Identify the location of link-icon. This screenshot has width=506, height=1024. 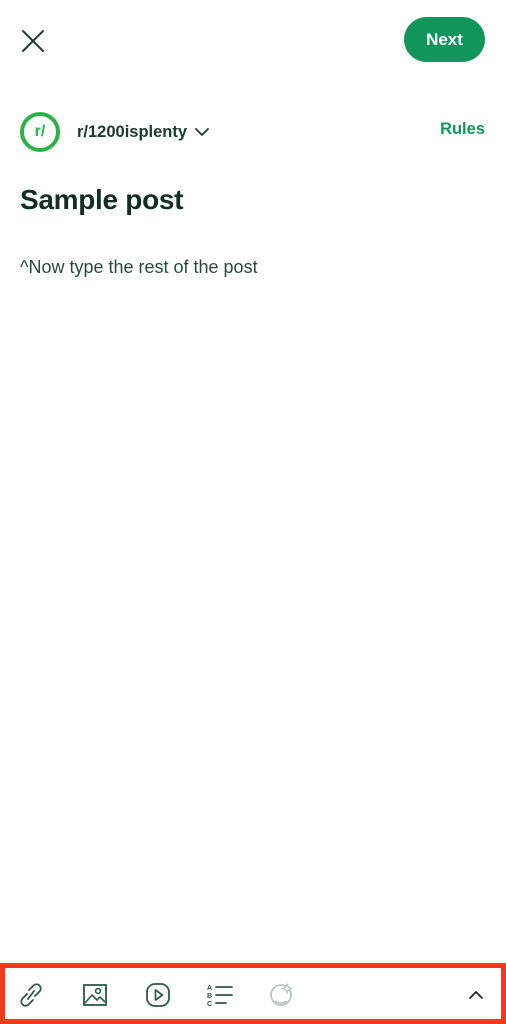
(31, 995).